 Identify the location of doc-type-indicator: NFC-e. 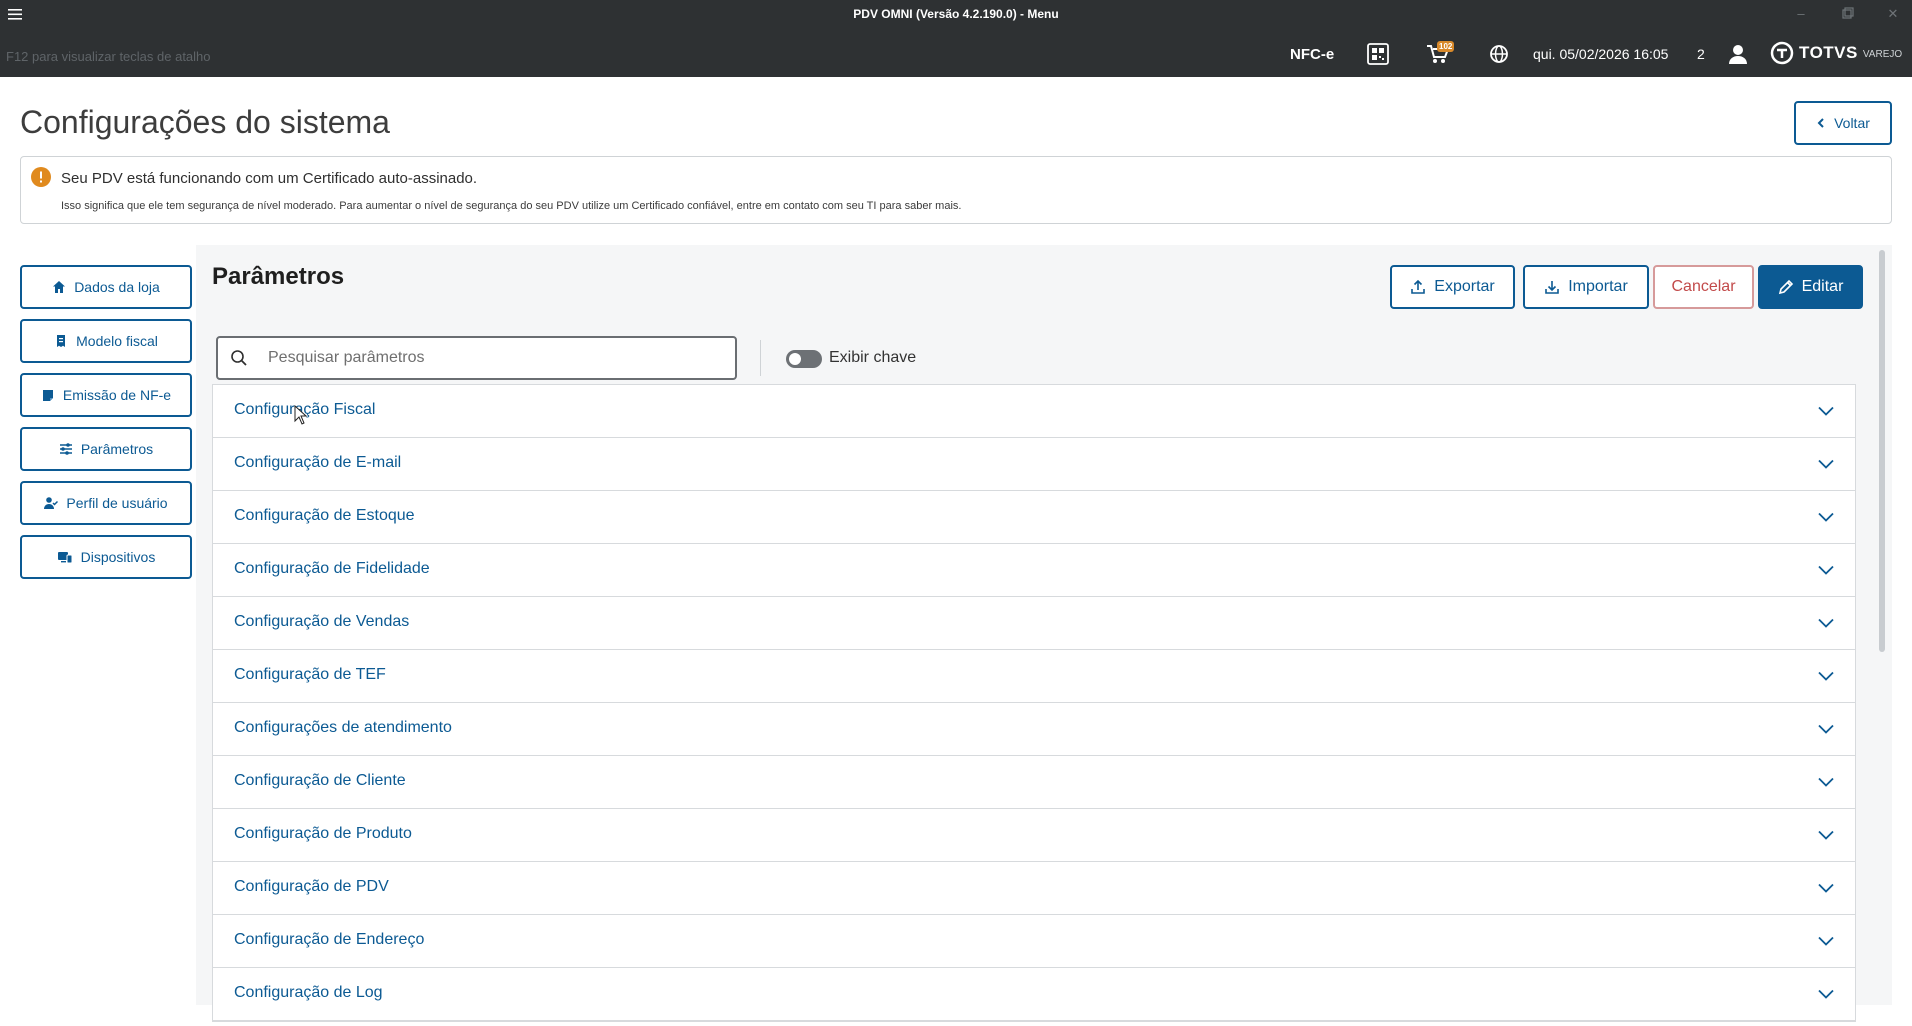
(1312, 54).